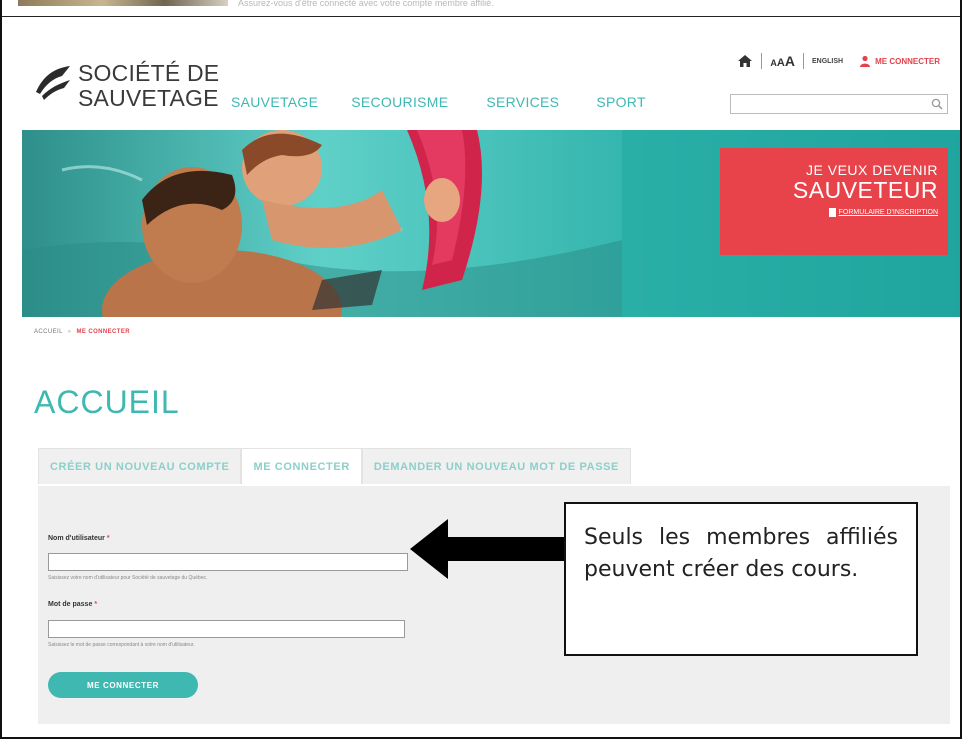  I want to click on password-label: Mot de passe *, so click(72, 604).